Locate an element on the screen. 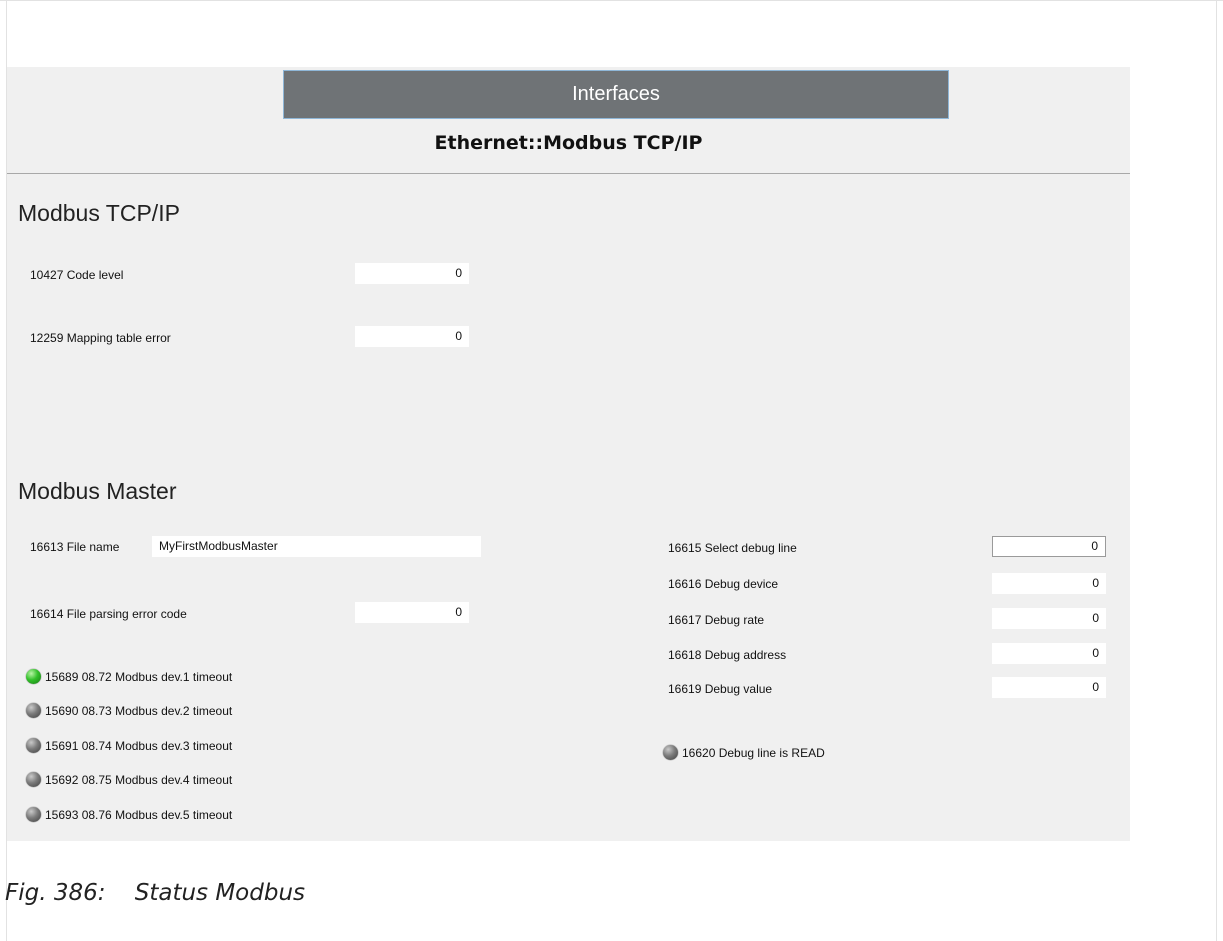 The image size is (1223, 941). select-debug-line-input: 0 is located at coordinates (1049, 546).